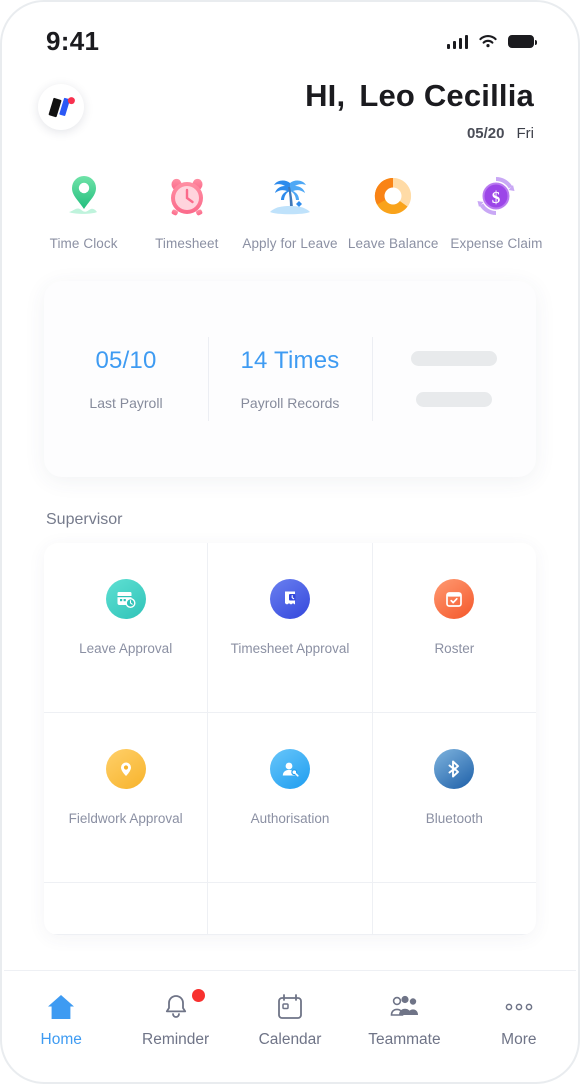 This screenshot has width=580, height=1084. I want to click on tab-home: Home, so click(61, 1018).